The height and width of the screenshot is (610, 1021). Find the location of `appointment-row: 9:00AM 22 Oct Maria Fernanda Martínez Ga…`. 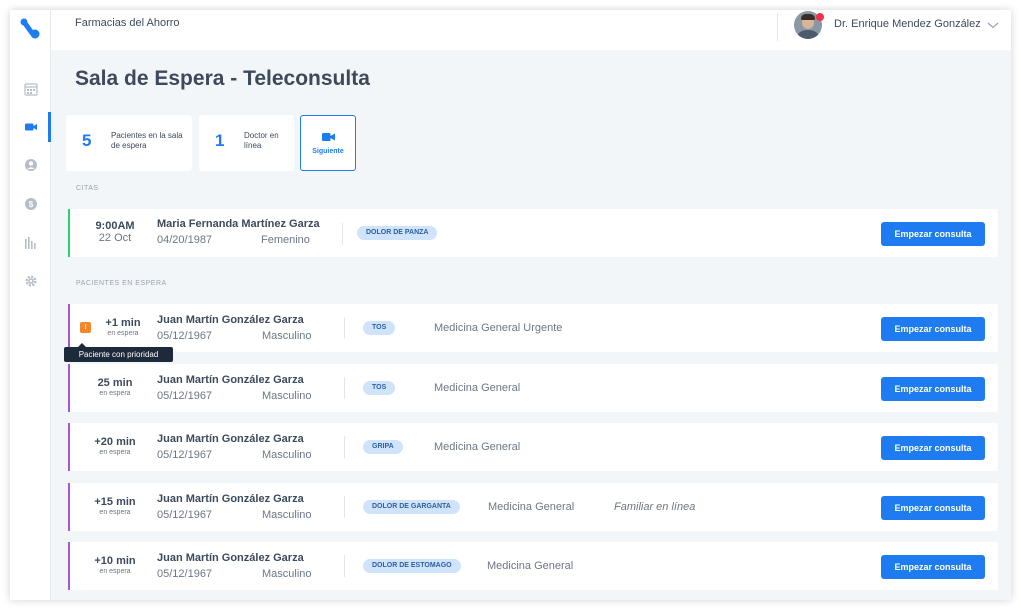

appointment-row: 9:00AM 22 Oct Maria Fernanda Martínez Ga… is located at coordinates (533, 233).